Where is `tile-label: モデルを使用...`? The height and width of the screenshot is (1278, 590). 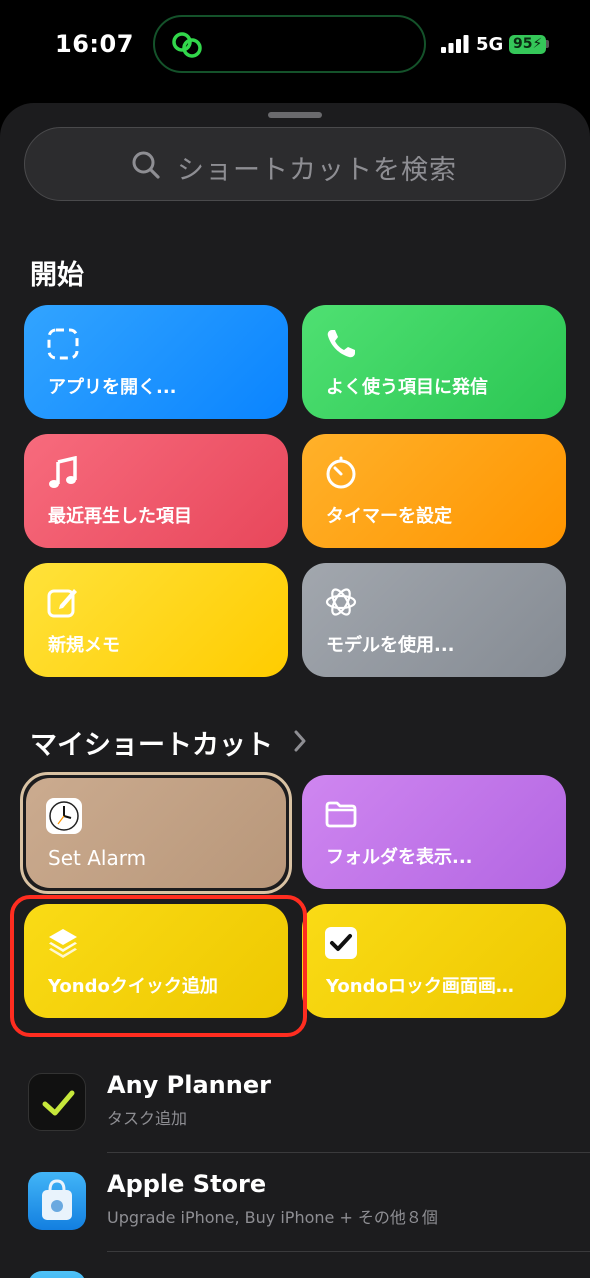 tile-label: モデルを使用... is located at coordinates (390, 645).